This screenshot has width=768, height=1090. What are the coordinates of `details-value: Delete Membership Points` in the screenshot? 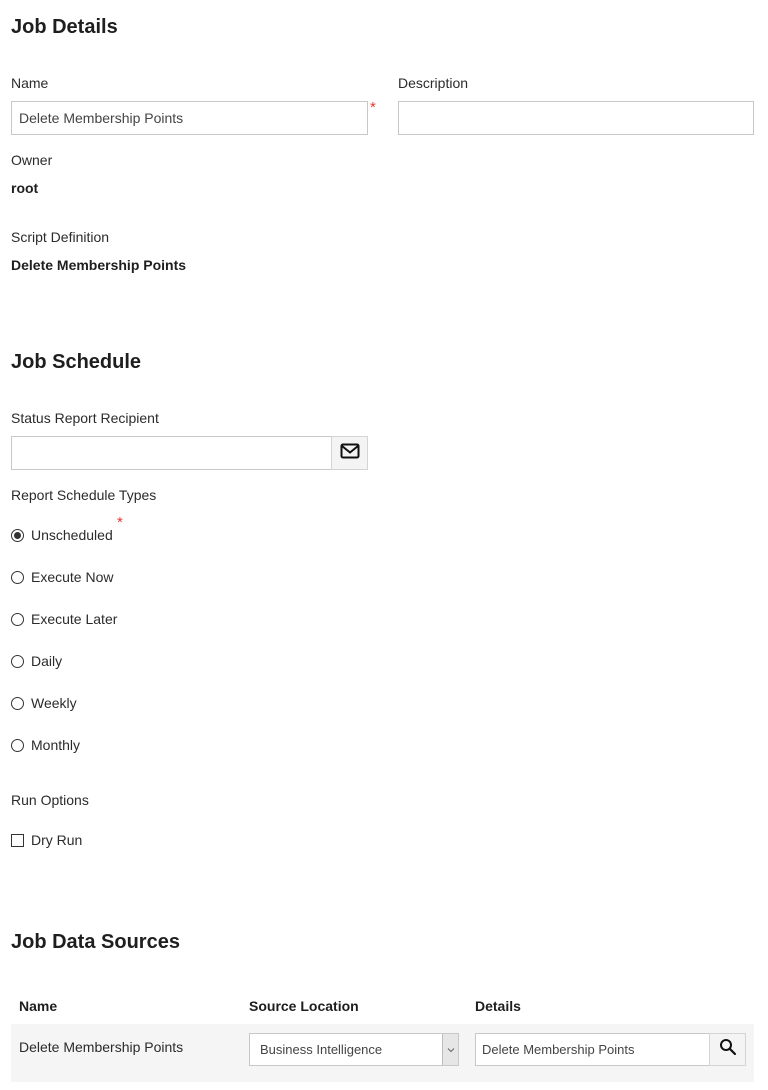 It's located at (558, 1049).